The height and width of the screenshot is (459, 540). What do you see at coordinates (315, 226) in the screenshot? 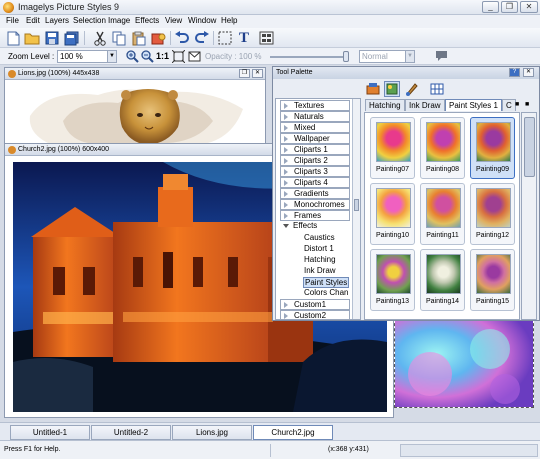
I see `category-effects: Effects` at bounding box center [315, 226].